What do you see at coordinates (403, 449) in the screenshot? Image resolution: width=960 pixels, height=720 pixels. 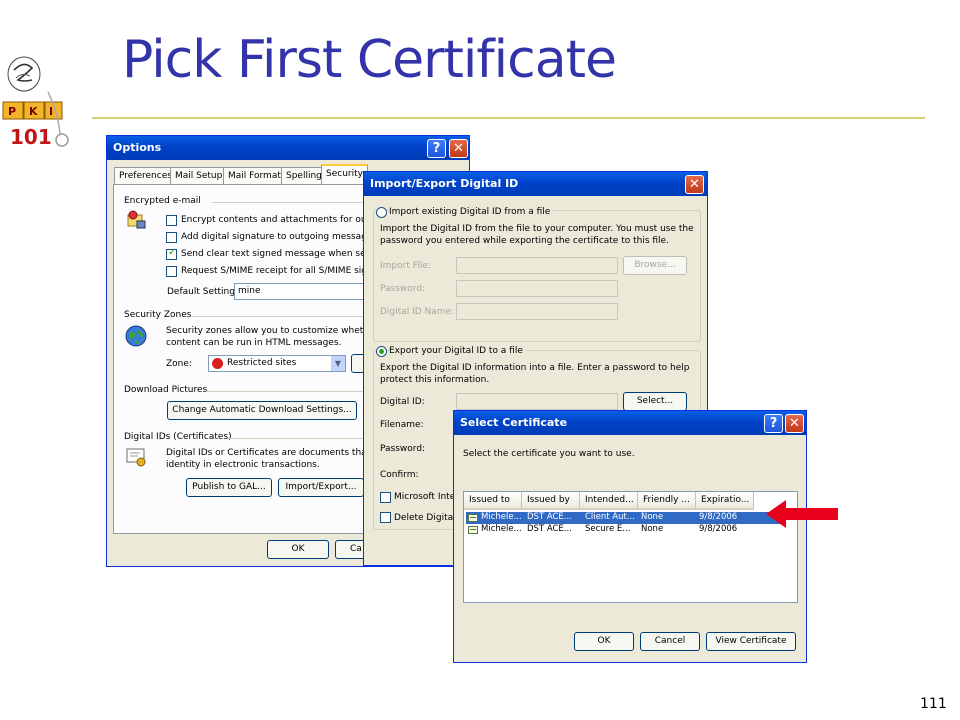 I see `export-password-label: Password:` at bounding box center [403, 449].